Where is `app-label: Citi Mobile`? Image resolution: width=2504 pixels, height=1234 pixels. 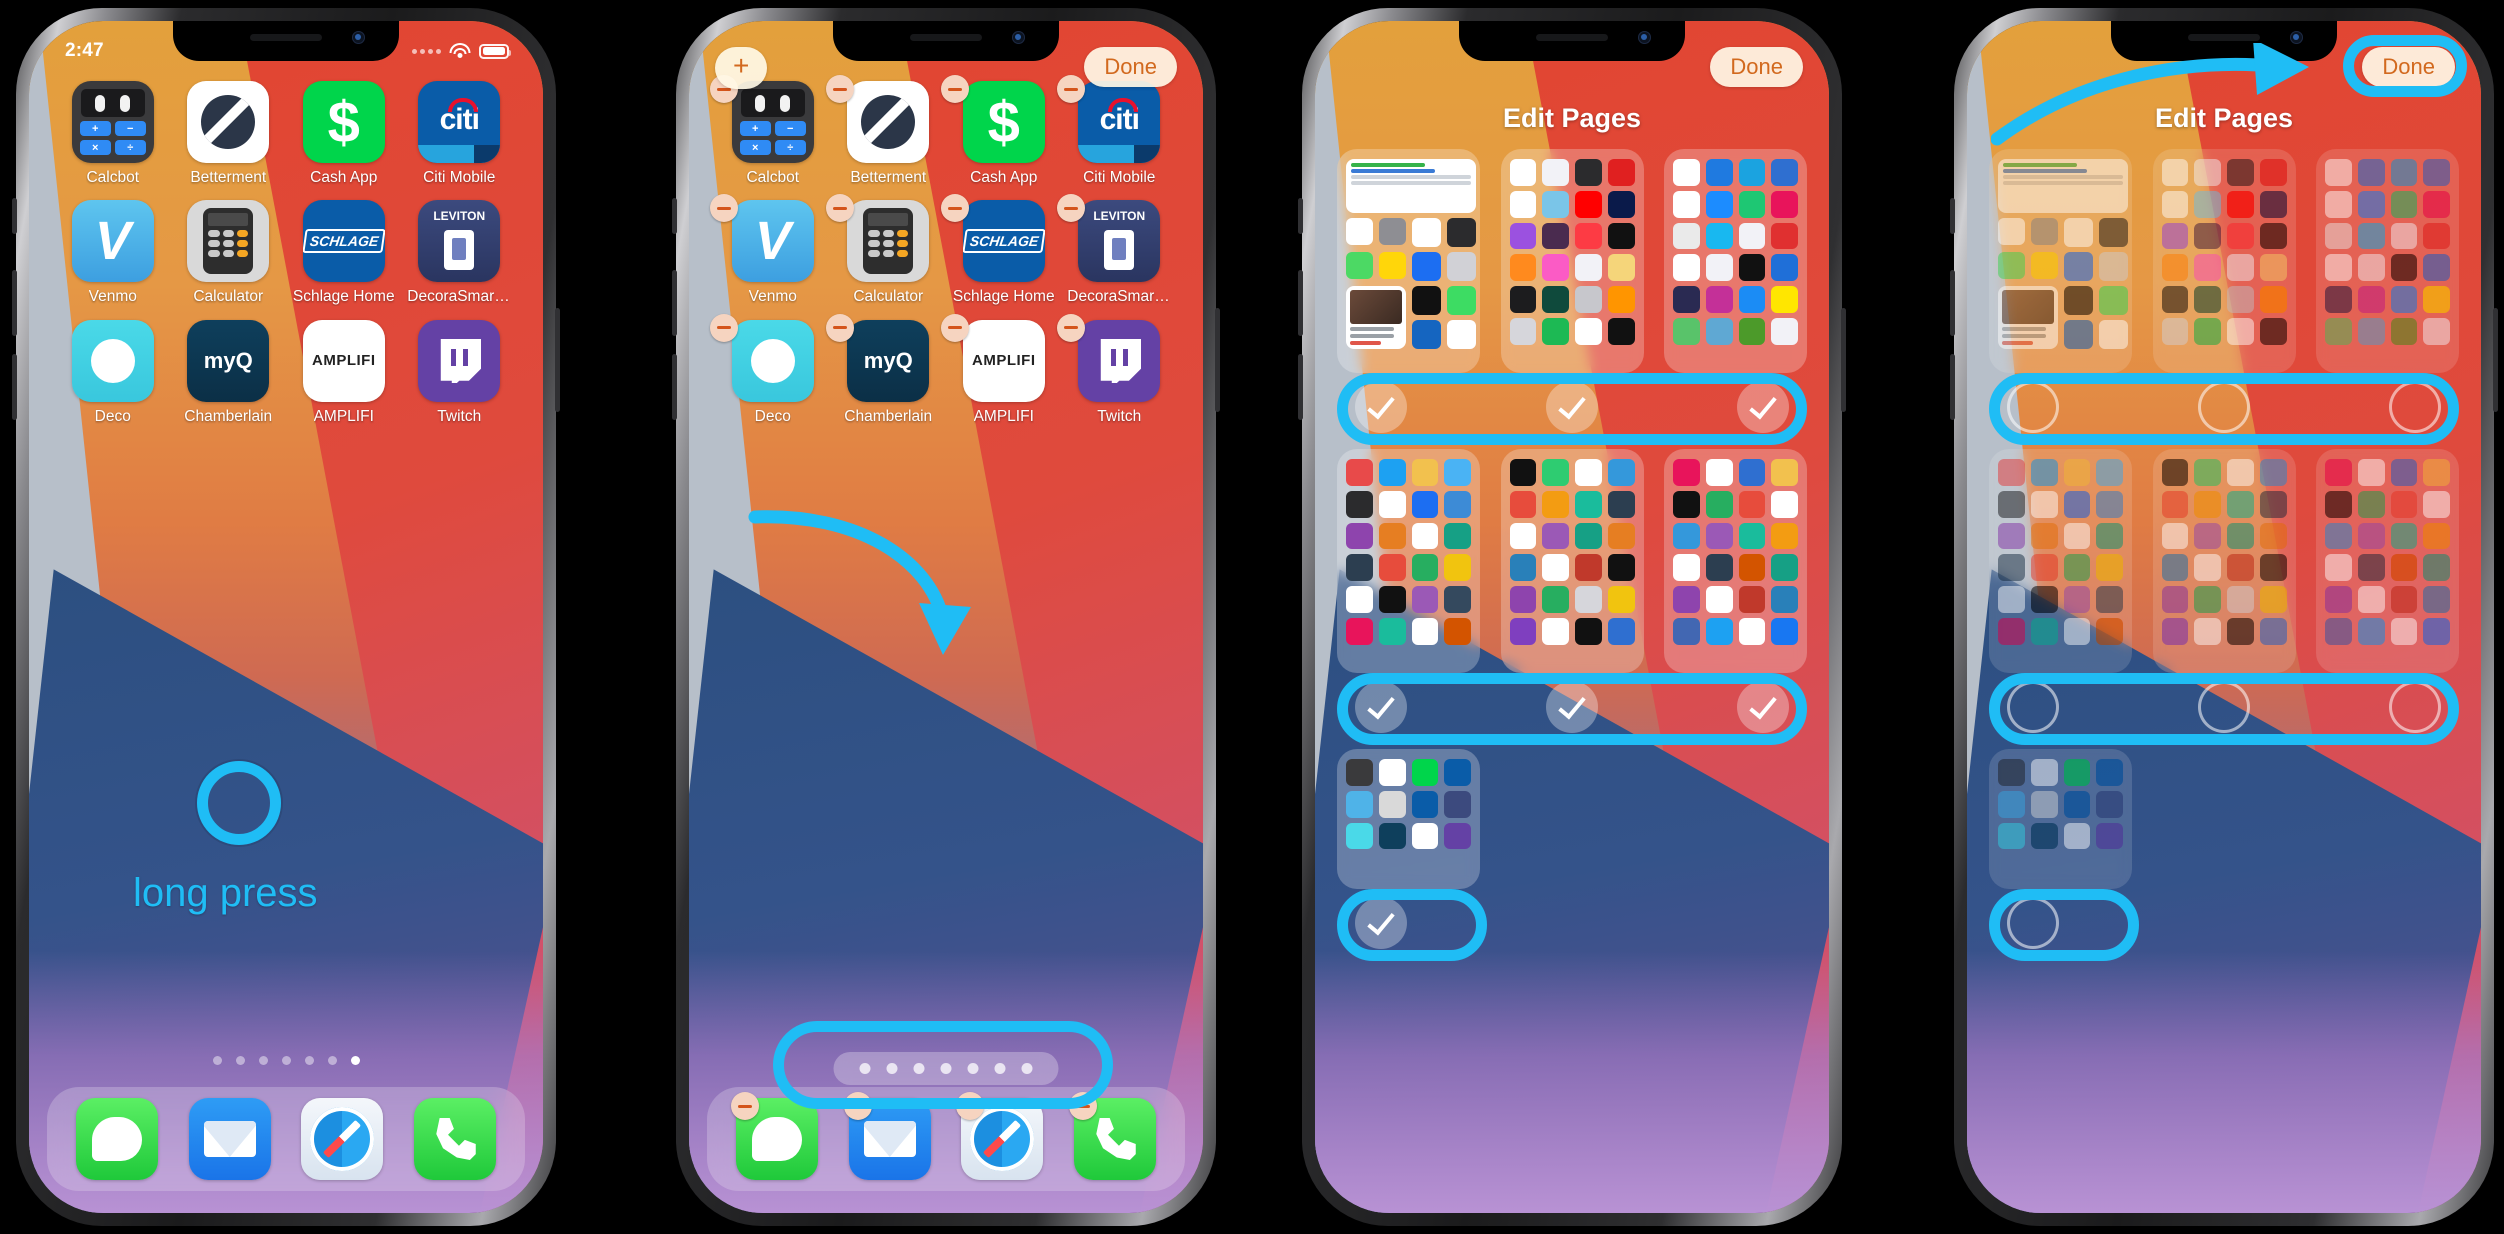 app-label: Citi Mobile is located at coordinates (459, 178).